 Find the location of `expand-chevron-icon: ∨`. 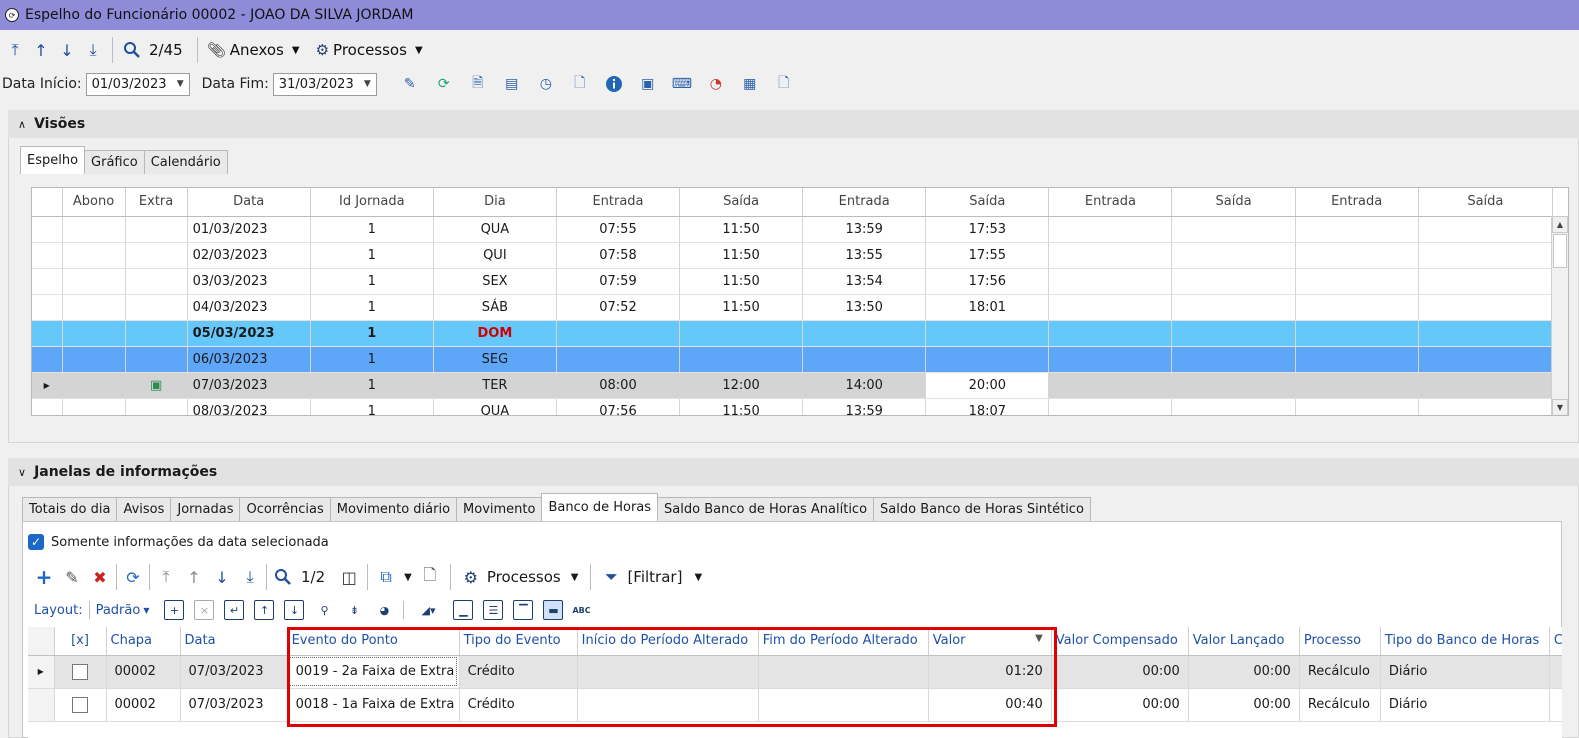

expand-chevron-icon: ∨ is located at coordinates (22, 472).